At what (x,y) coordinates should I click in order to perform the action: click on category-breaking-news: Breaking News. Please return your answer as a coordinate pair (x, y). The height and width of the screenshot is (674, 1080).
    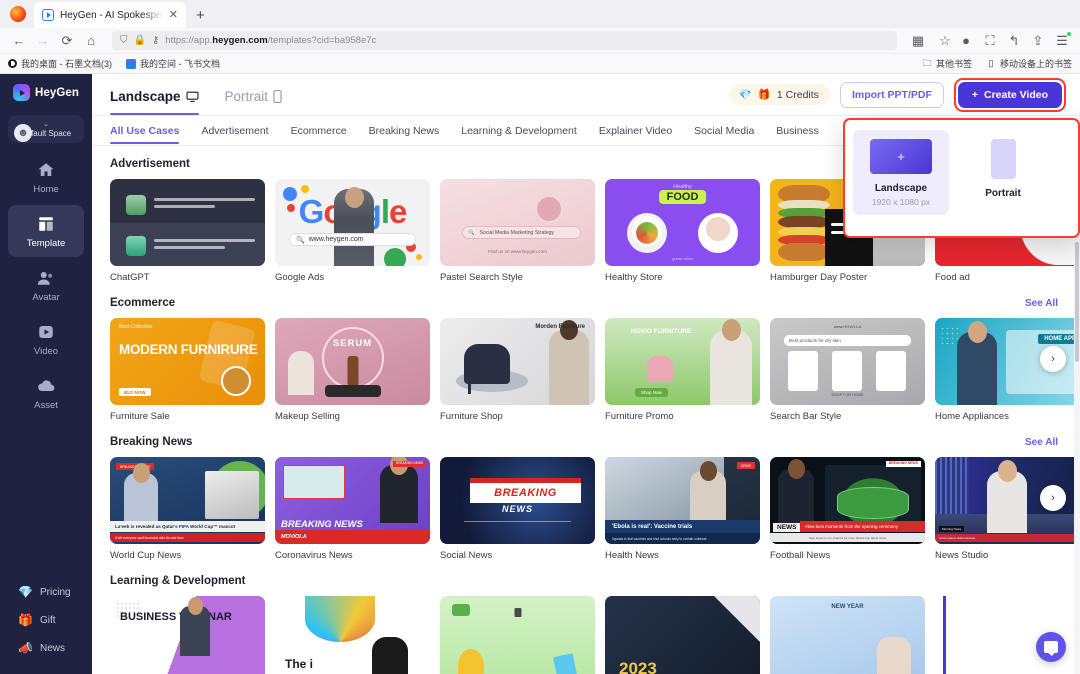
    Looking at the image, I should click on (404, 131).